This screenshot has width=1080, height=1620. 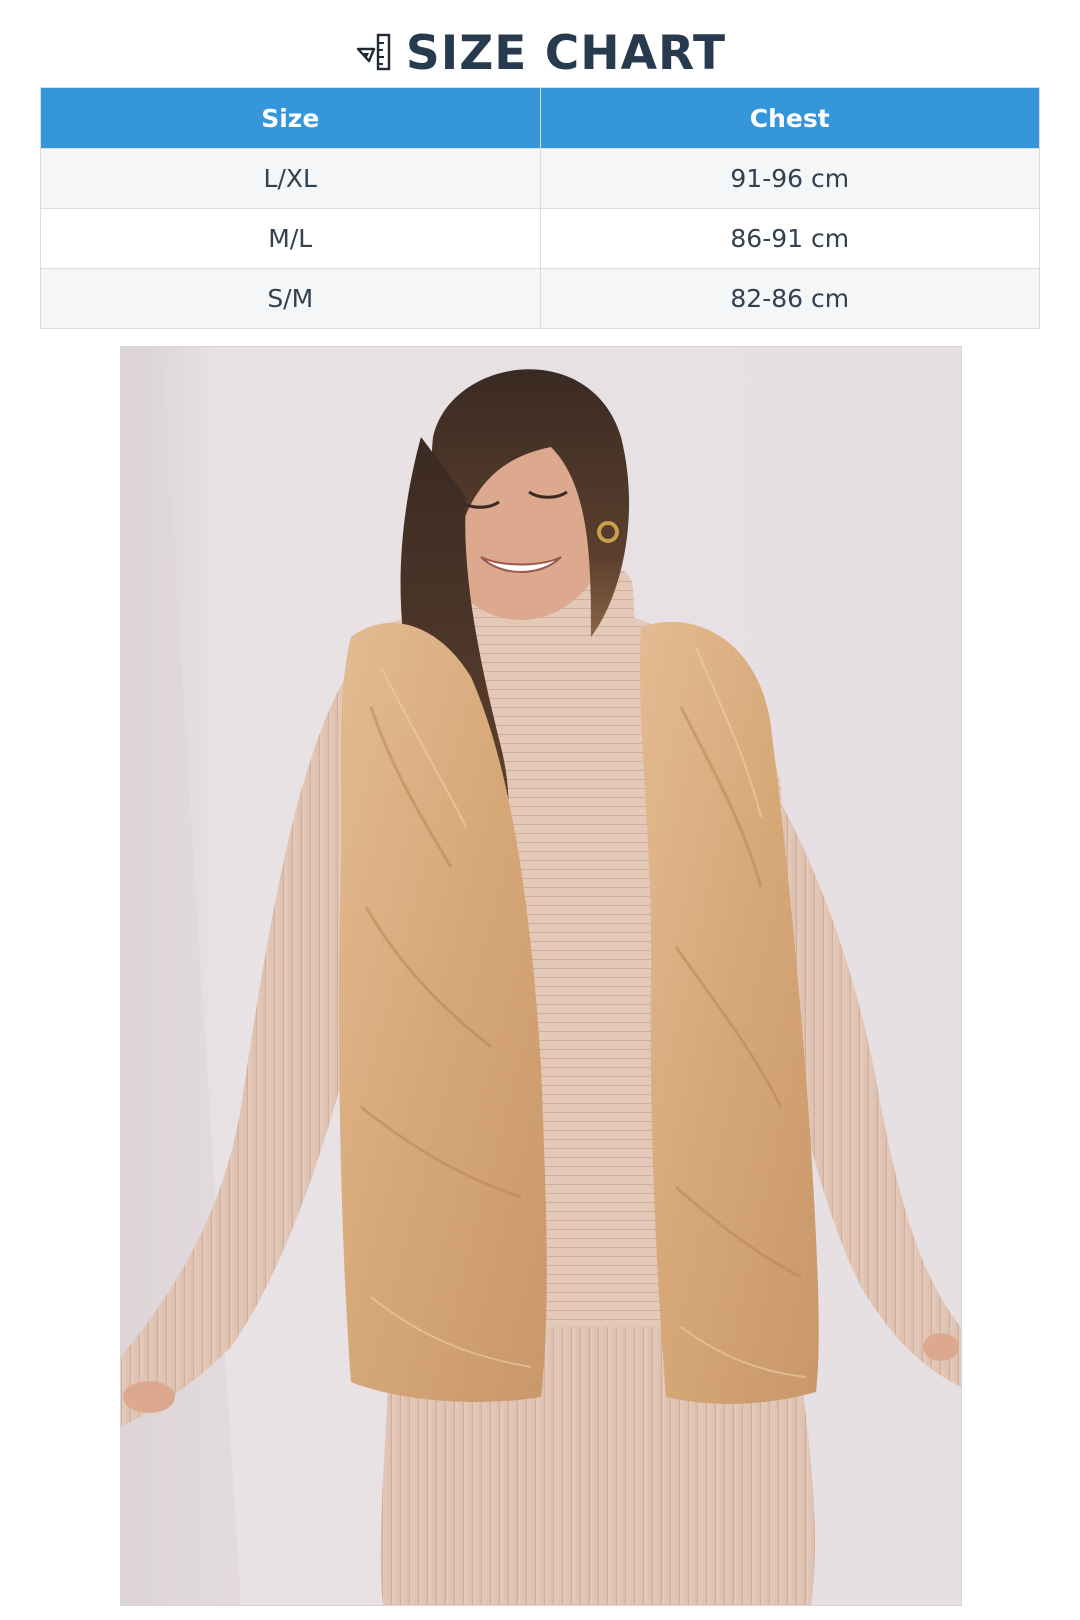 I want to click on table-header-row: Size Chest, so click(x=540, y=118).